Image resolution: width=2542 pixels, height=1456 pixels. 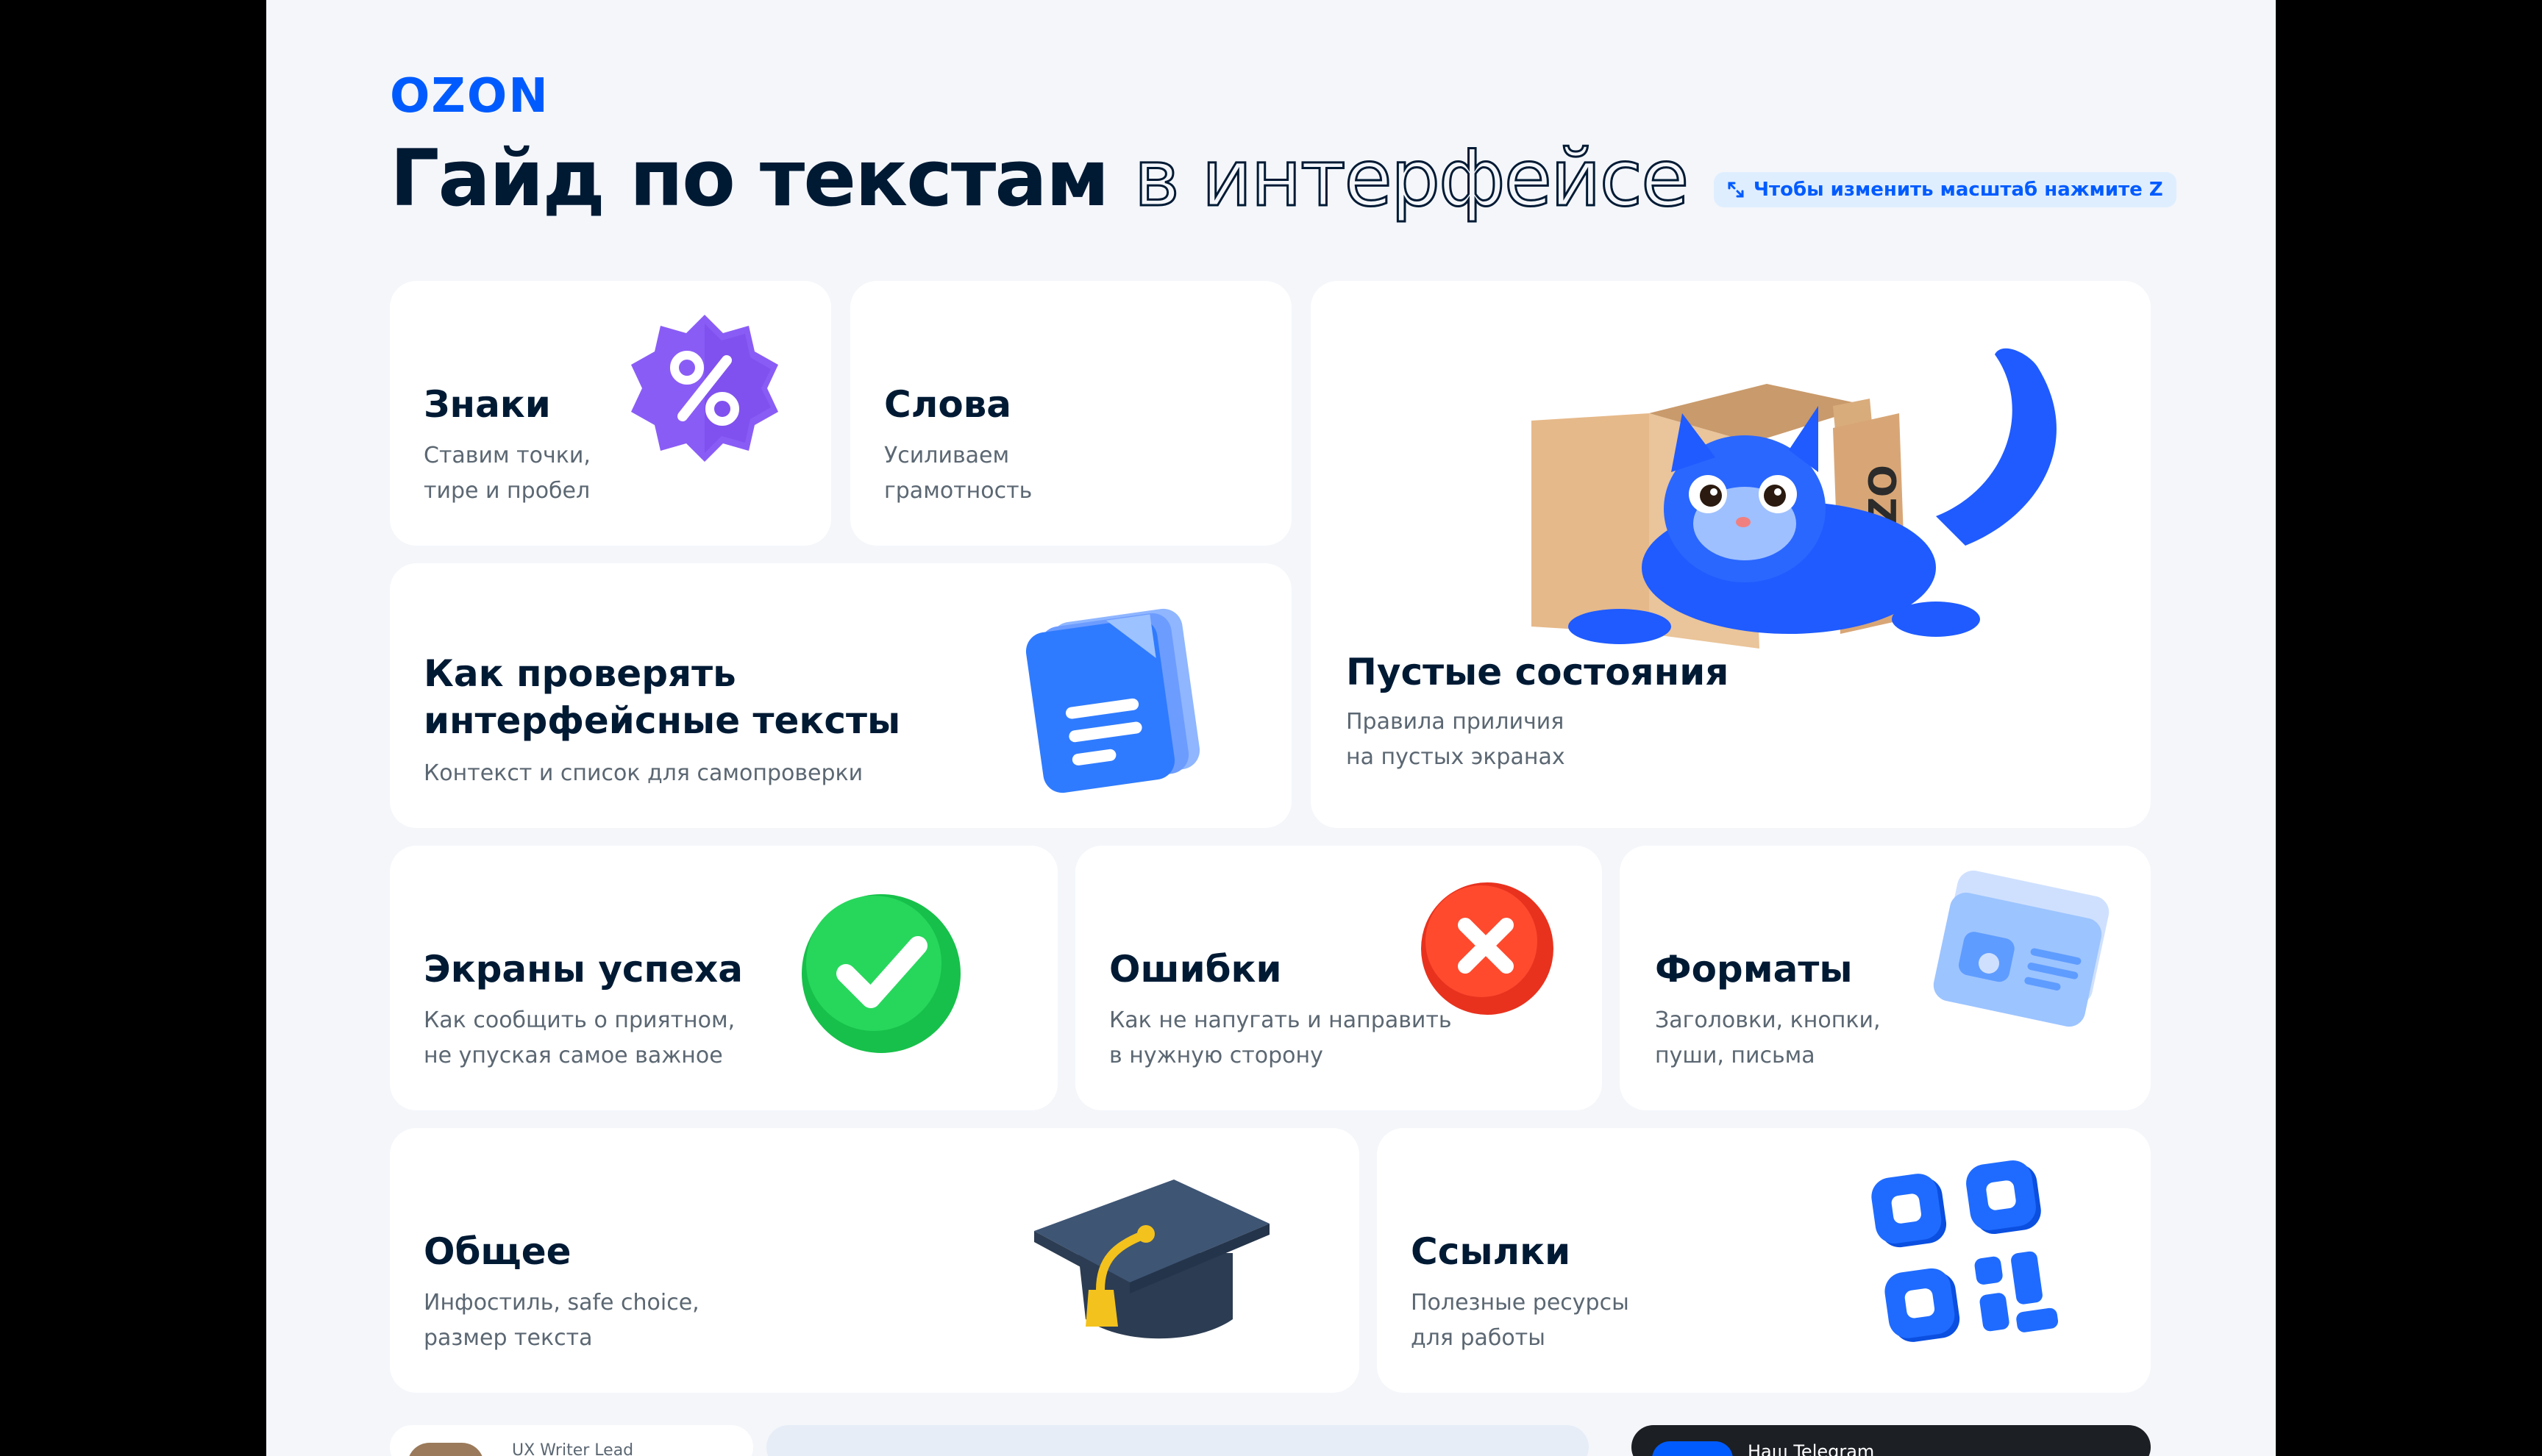 I want to click on logo-text: OZON, so click(x=470, y=94).